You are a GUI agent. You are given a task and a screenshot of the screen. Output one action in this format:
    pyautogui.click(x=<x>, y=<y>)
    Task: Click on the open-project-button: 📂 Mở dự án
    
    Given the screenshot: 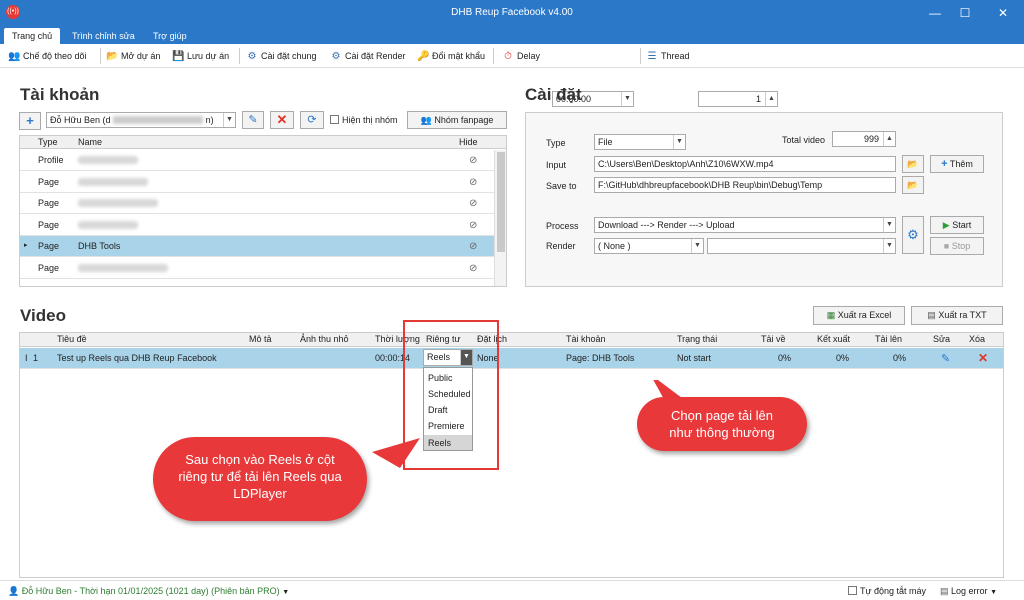 What is the action you would take?
    pyautogui.click(x=133, y=56)
    